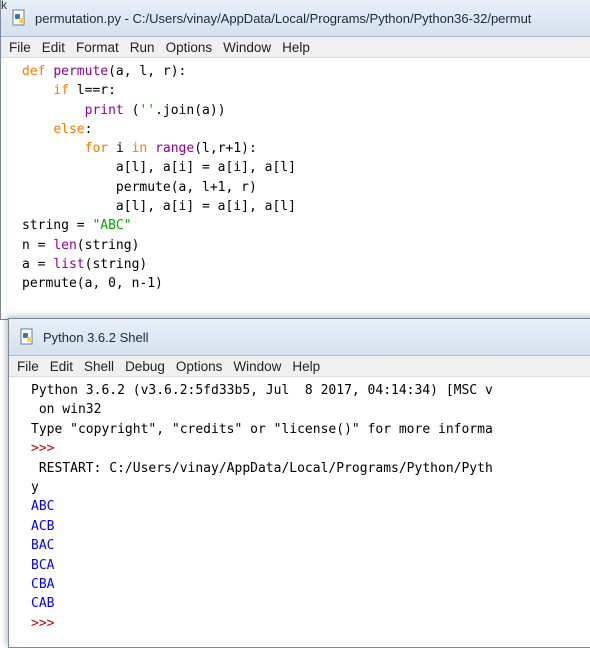  Describe the element at coordinates (306, 187) in the screenshot. I see `code-line: permute(a, l+1, r)` at that location.